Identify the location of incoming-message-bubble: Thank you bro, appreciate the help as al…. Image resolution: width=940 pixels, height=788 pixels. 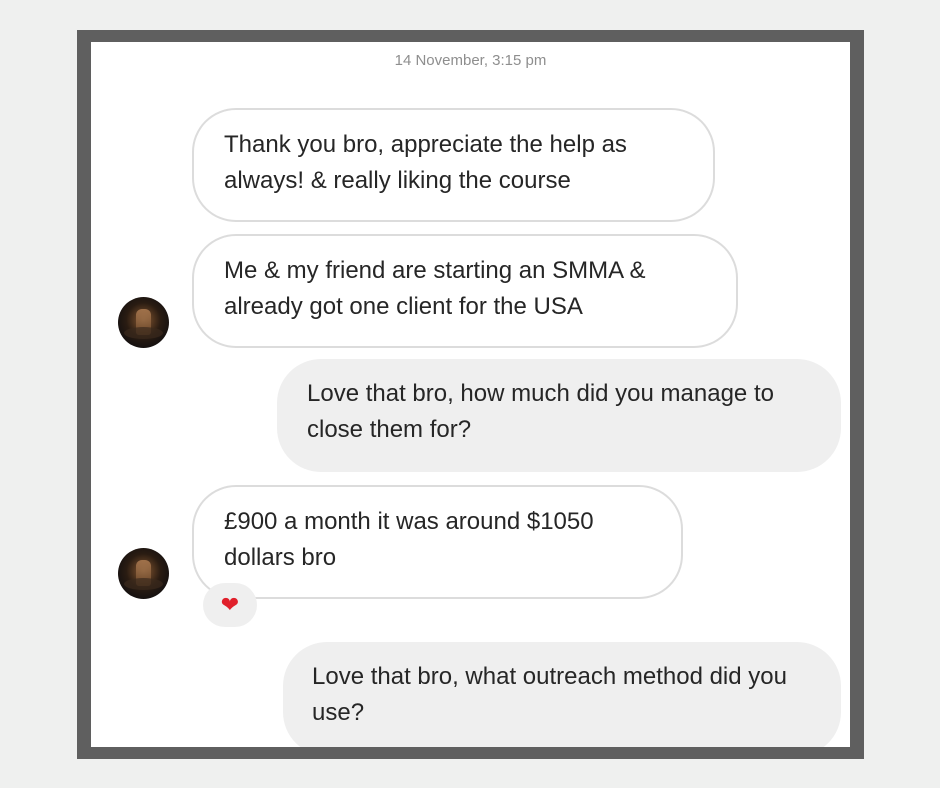
(453, 165).